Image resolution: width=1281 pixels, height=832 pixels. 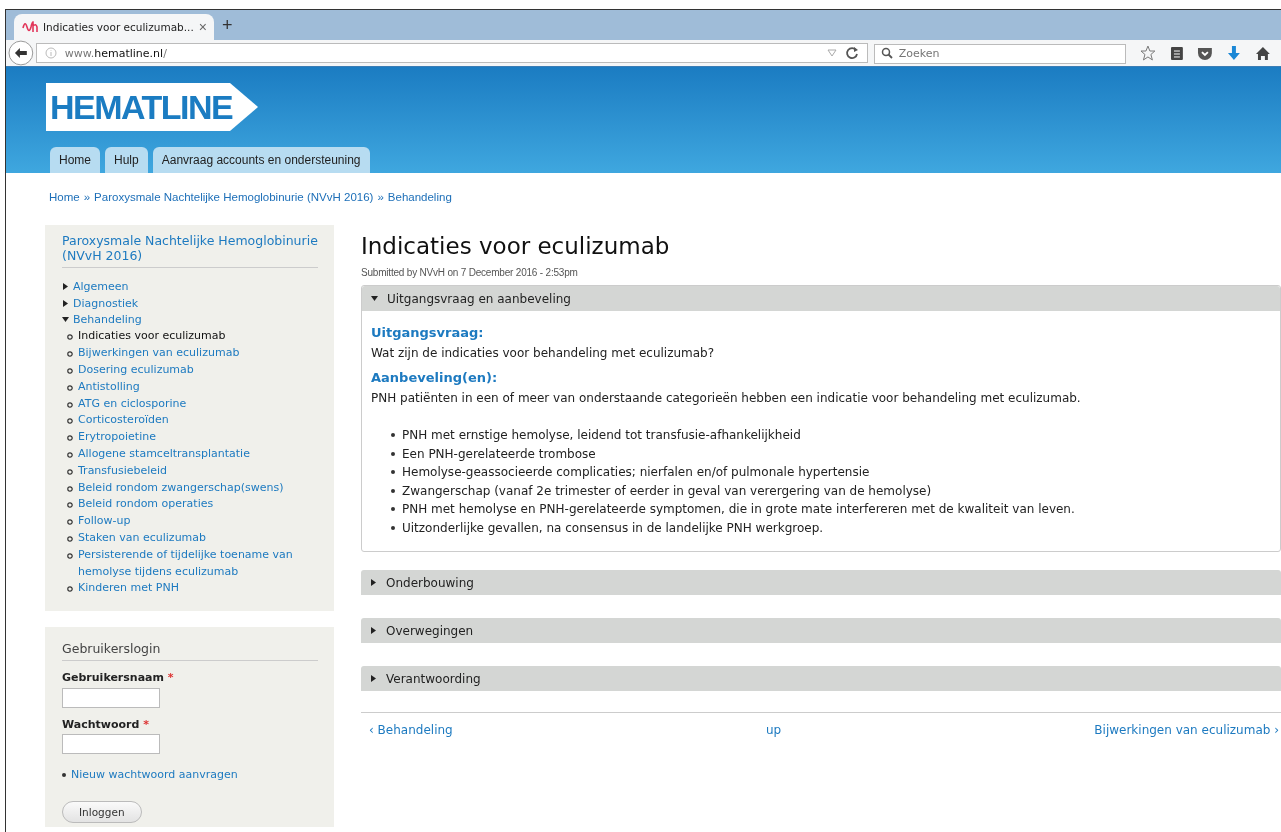 What do you see at coordinates (1205, 53) in the screenshot?
I see `pocket-icon` at bounding box center [1205, 53].